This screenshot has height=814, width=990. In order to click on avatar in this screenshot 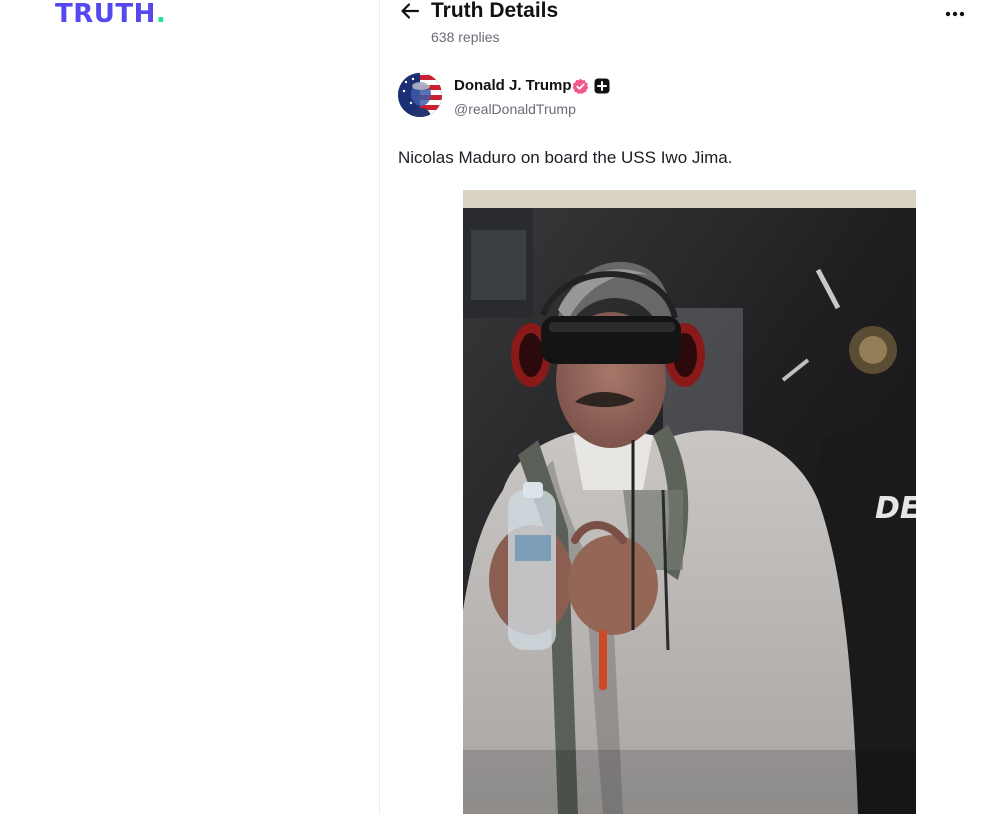, I will do `click(420, 95)`.